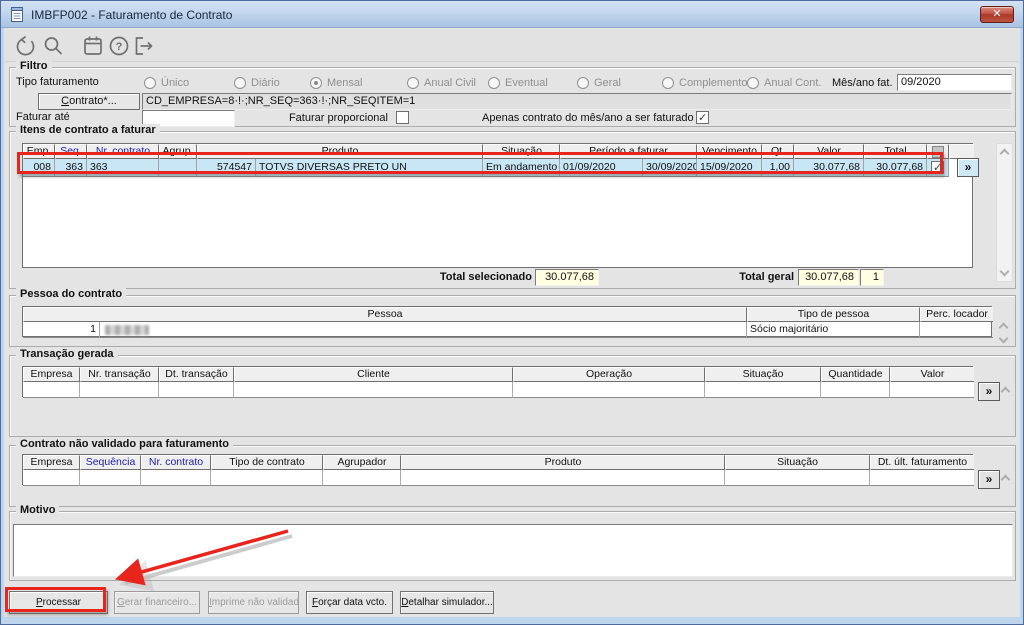 Image resolution: width=1024 pixels, height=625 pixels. I want to click on col-seq: Seq., so click(71, 151).